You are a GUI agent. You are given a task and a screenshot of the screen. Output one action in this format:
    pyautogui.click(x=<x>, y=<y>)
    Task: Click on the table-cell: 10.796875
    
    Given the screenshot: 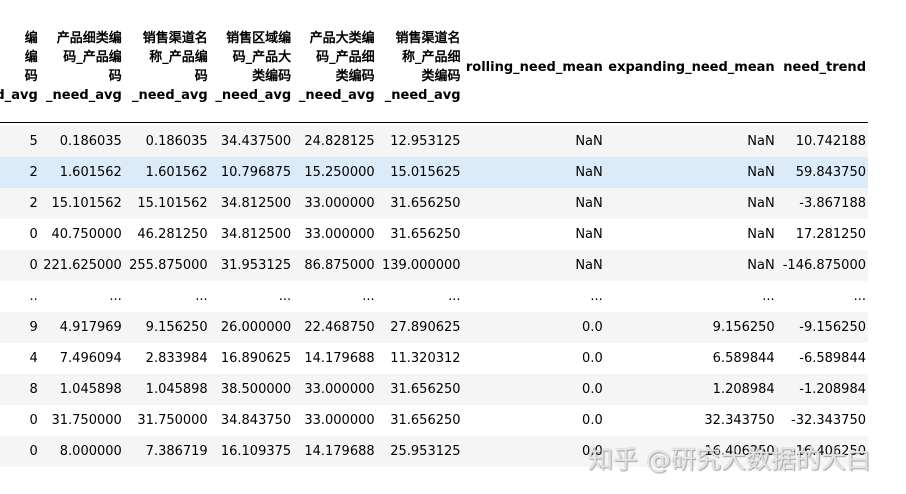 What is the action you would take?
    pyautogui.click(x=251, y=172)
    